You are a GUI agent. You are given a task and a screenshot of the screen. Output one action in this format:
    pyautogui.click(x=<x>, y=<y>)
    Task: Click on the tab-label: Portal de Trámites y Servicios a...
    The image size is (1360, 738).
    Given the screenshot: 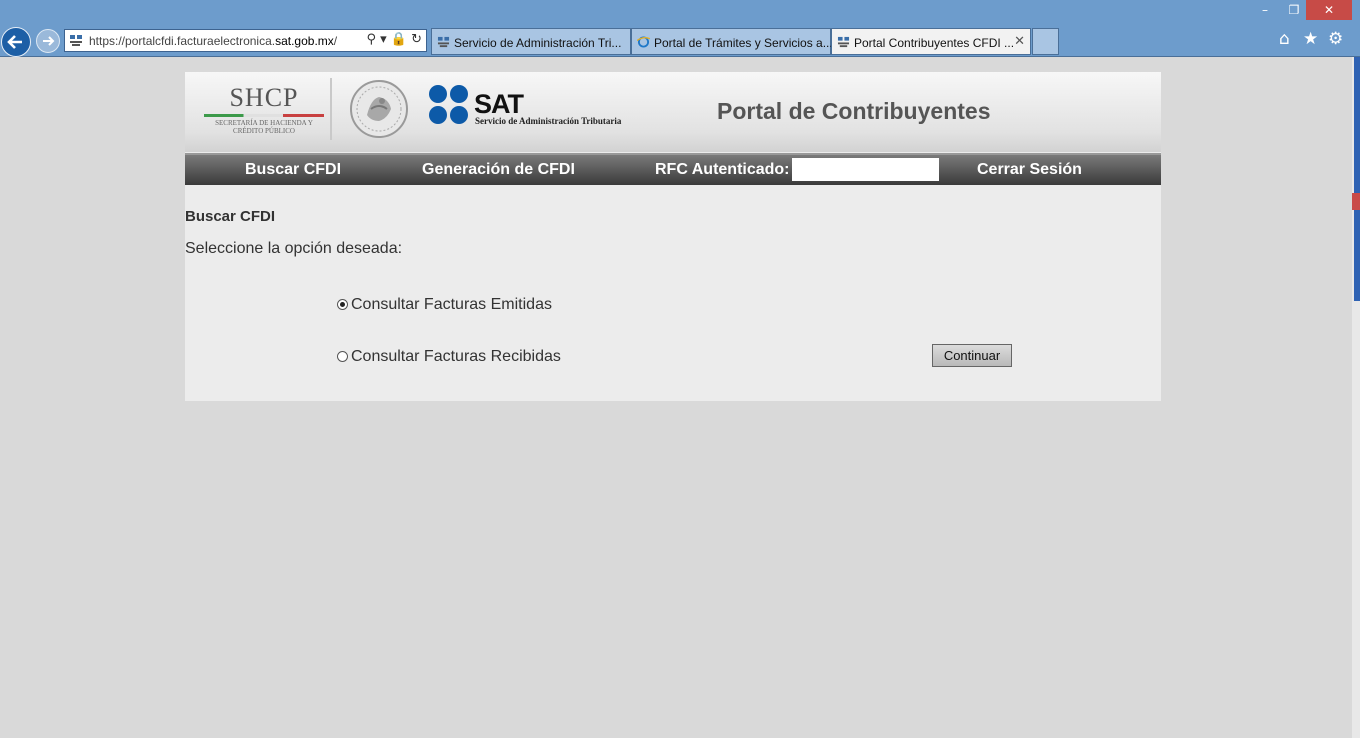 What is the action you would take?
    pyautogui.click(x=743, y=43)
    